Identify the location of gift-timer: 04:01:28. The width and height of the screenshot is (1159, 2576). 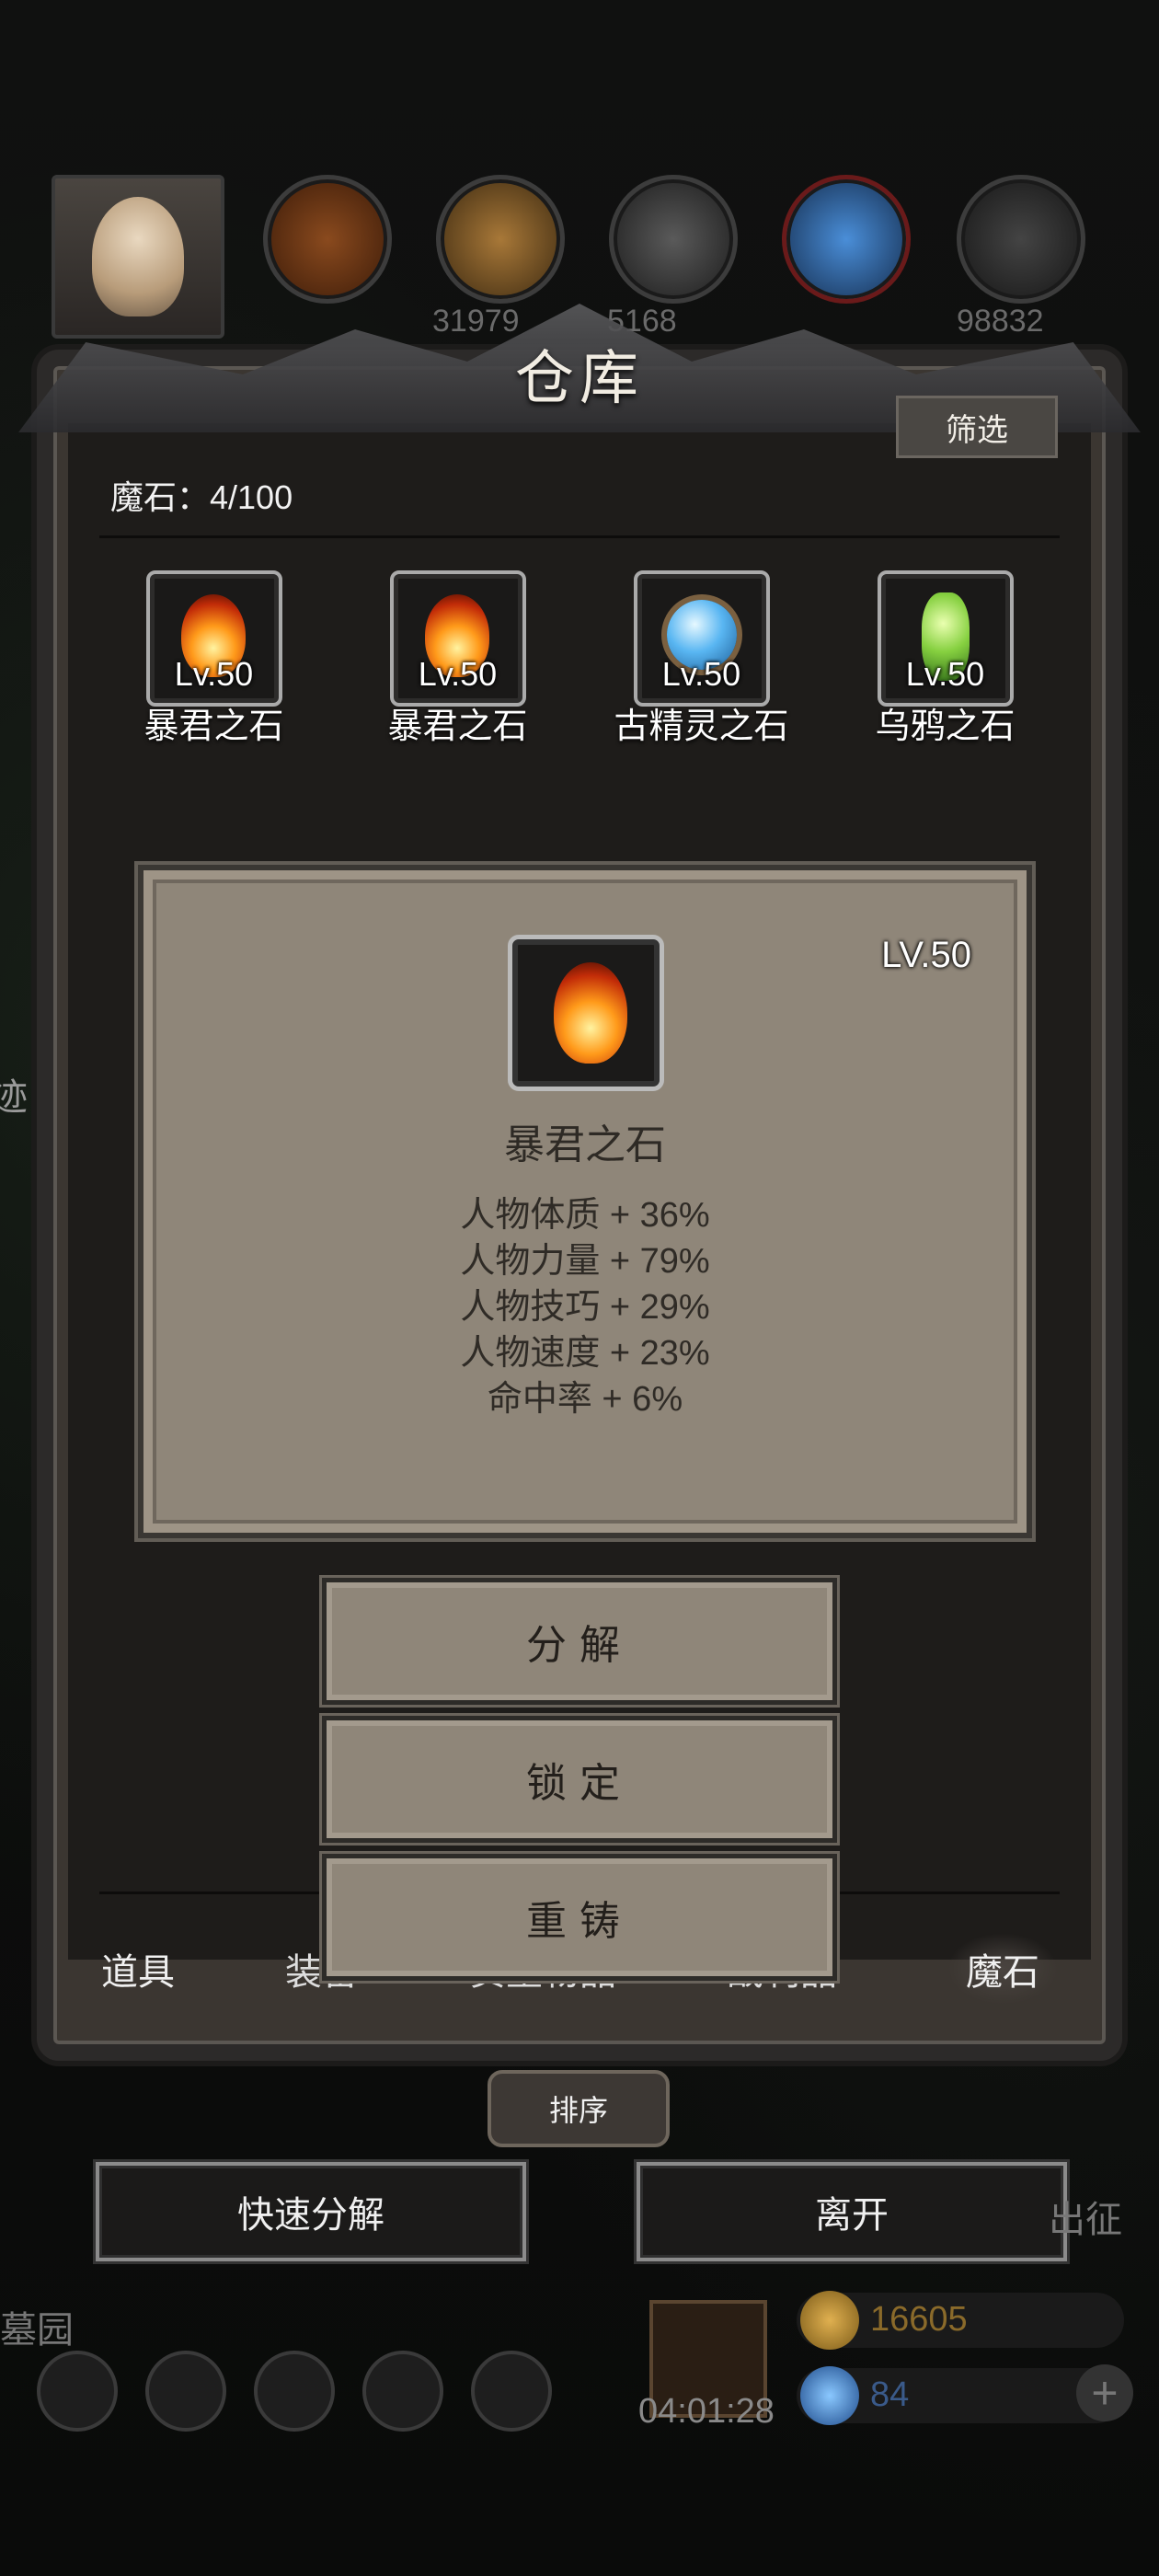
(706, 2411).